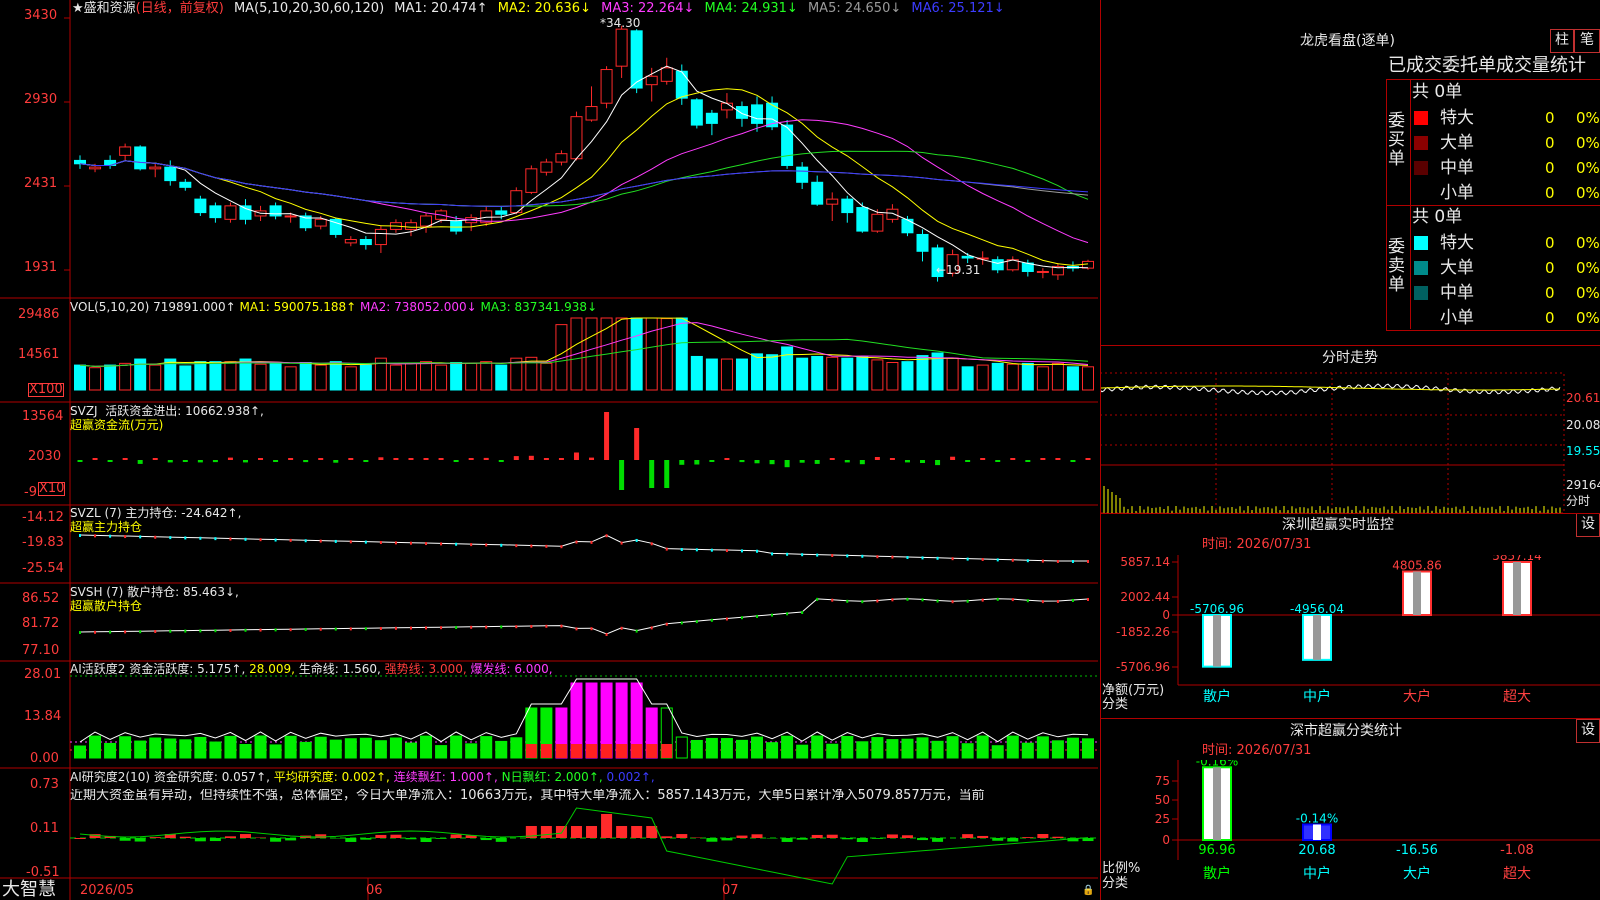  I want to click on monitor-bar-label: 大户, so click(1417, 696).